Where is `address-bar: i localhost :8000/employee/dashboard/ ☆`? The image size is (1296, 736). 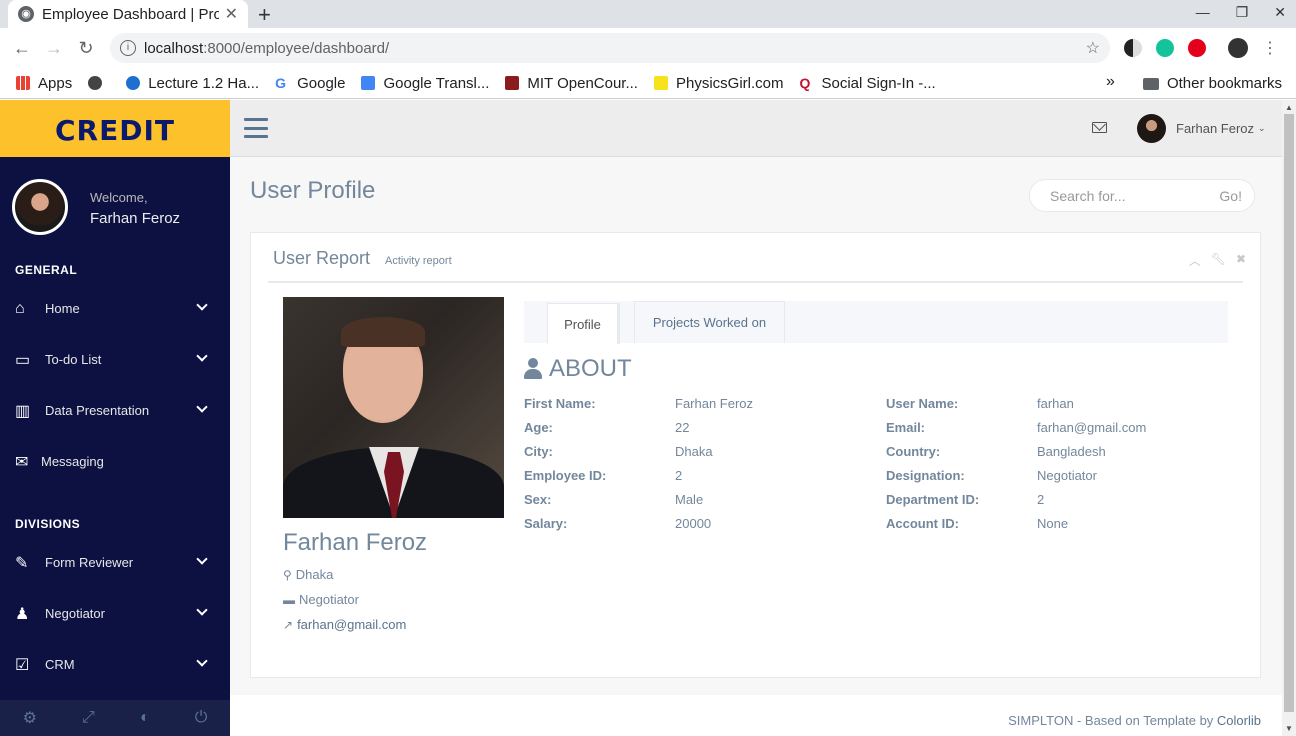
address-bar: i localhost :8000/employee/dashboard/ ☆ is located at coordinates (610, 48).